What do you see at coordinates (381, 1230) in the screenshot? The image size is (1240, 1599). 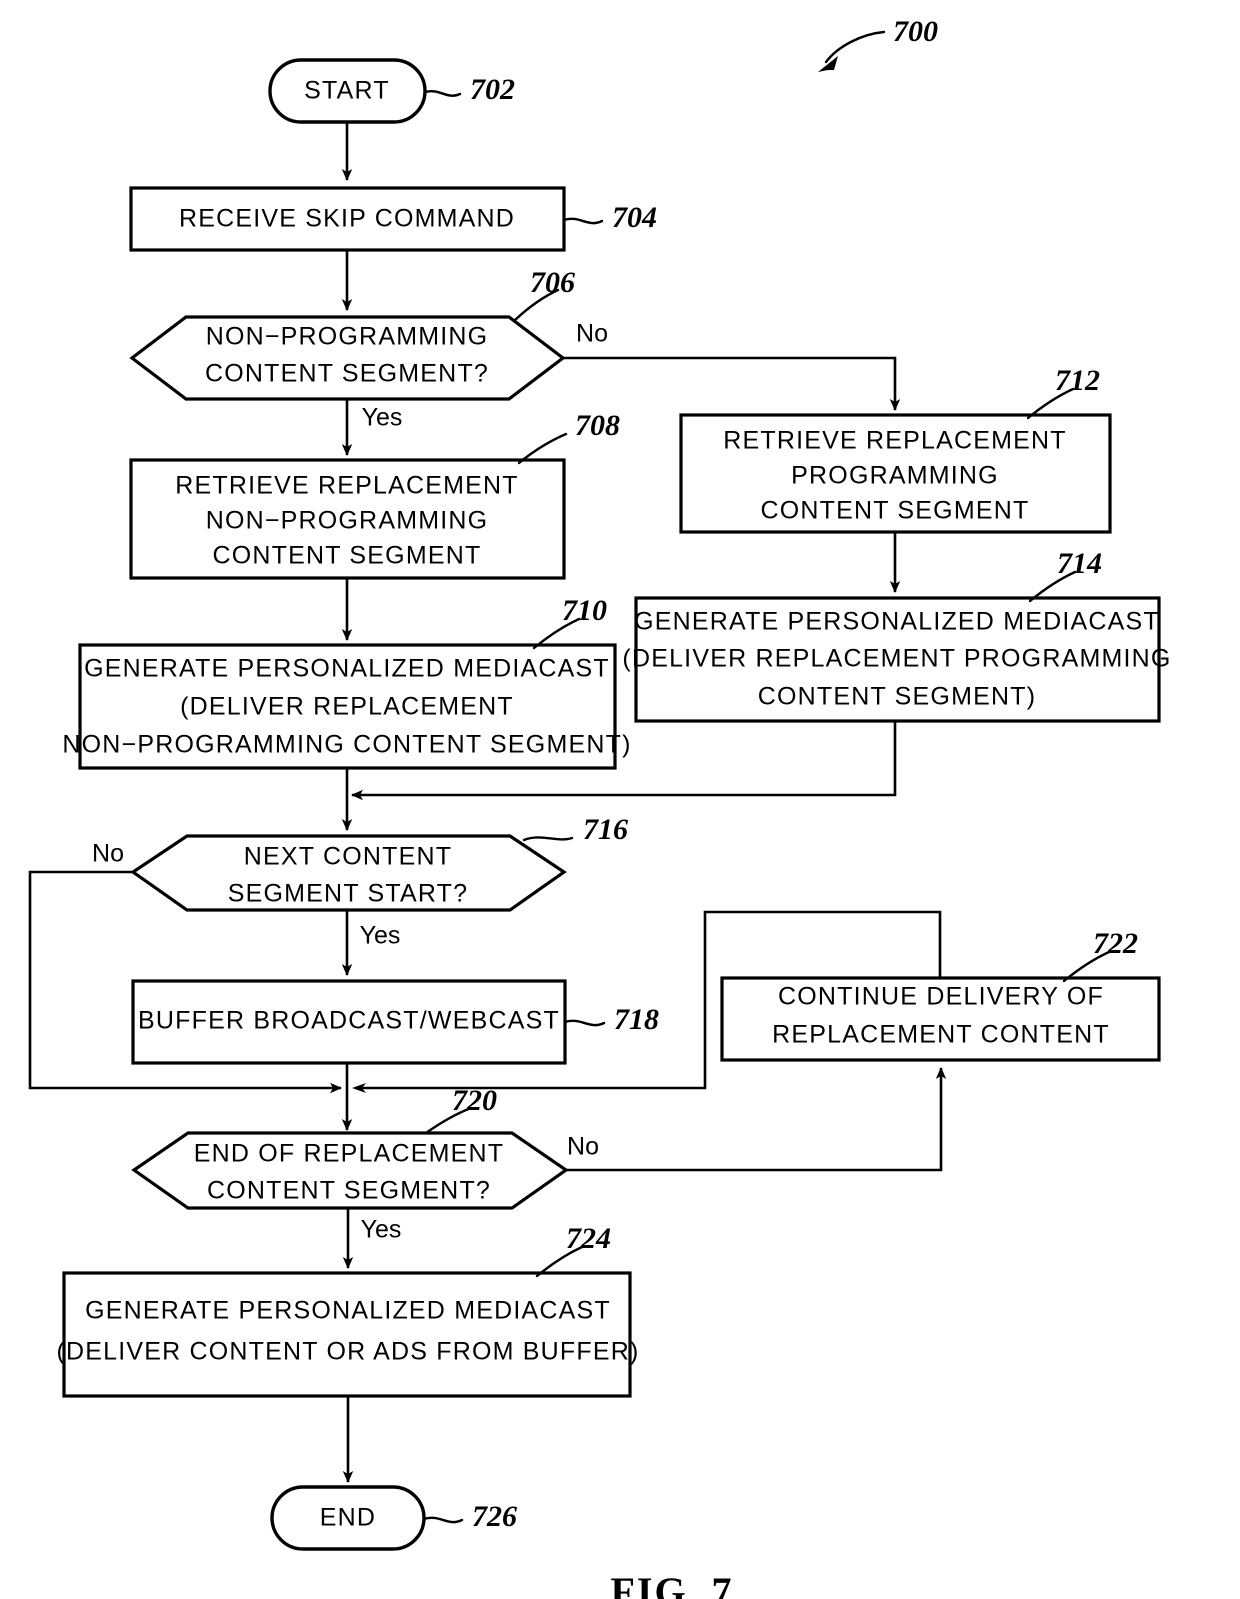 I see `branch-label-720-yes: Yes` at bounding box center [381, 1230].